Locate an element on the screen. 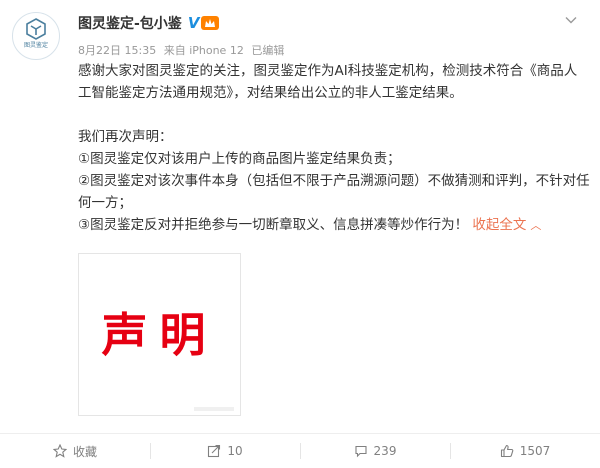 Image resolution: width=600 pixels, height=468 pixels. post-paragraph: ③图灵鉴定反对并拒绝参与一切断章取义、信息拼凑等炒作行为！ is located at coordinates (273, 225).